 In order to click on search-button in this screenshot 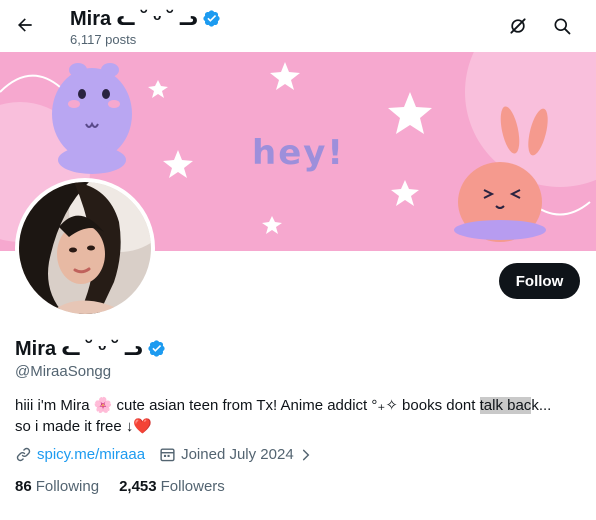, I will do `click(562, 26)`.